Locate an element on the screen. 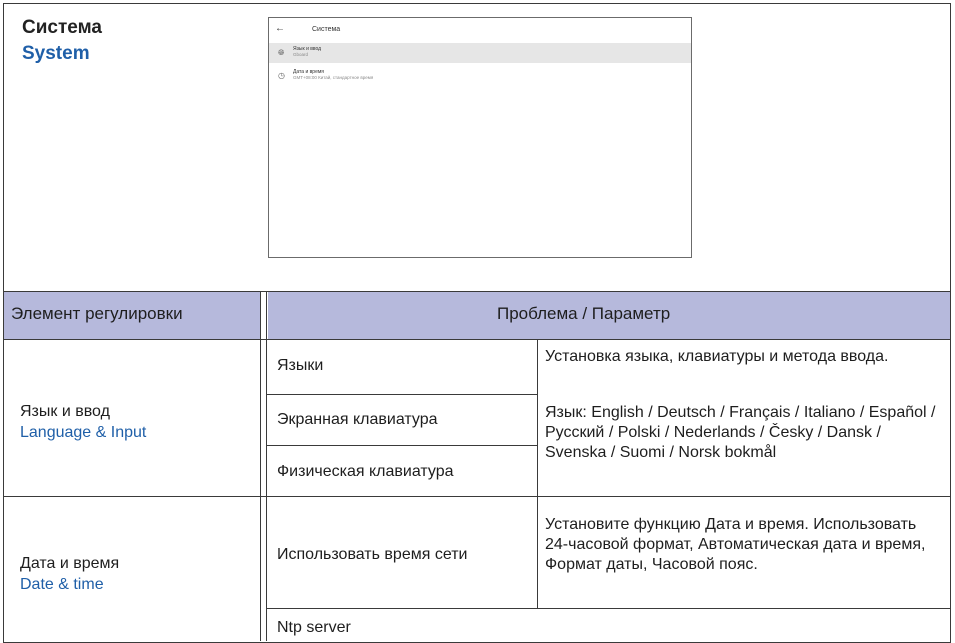  screenshot-item-sublabel: GMT+08:00 Китай, стандартное время is located at coordinates (333, 77).